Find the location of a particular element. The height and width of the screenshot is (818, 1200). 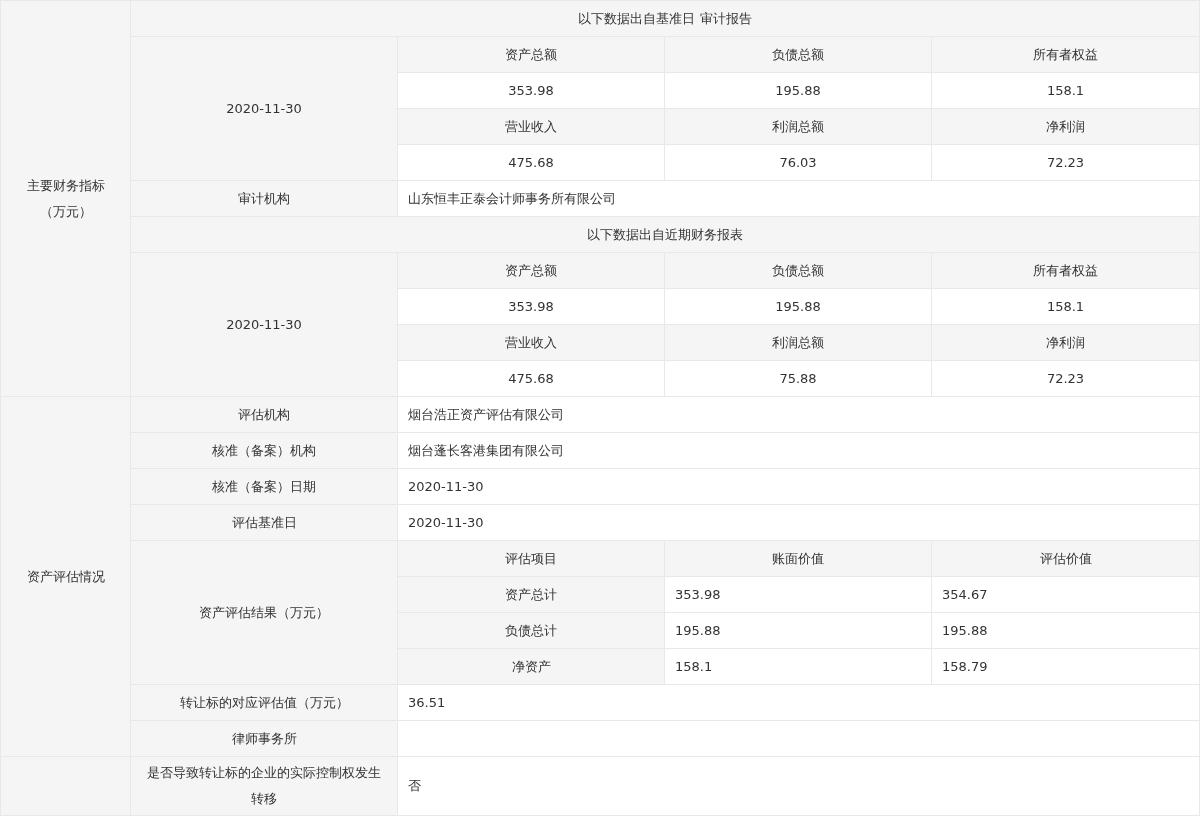

table-cell: 75.88 is located at coordinates (798, 378).